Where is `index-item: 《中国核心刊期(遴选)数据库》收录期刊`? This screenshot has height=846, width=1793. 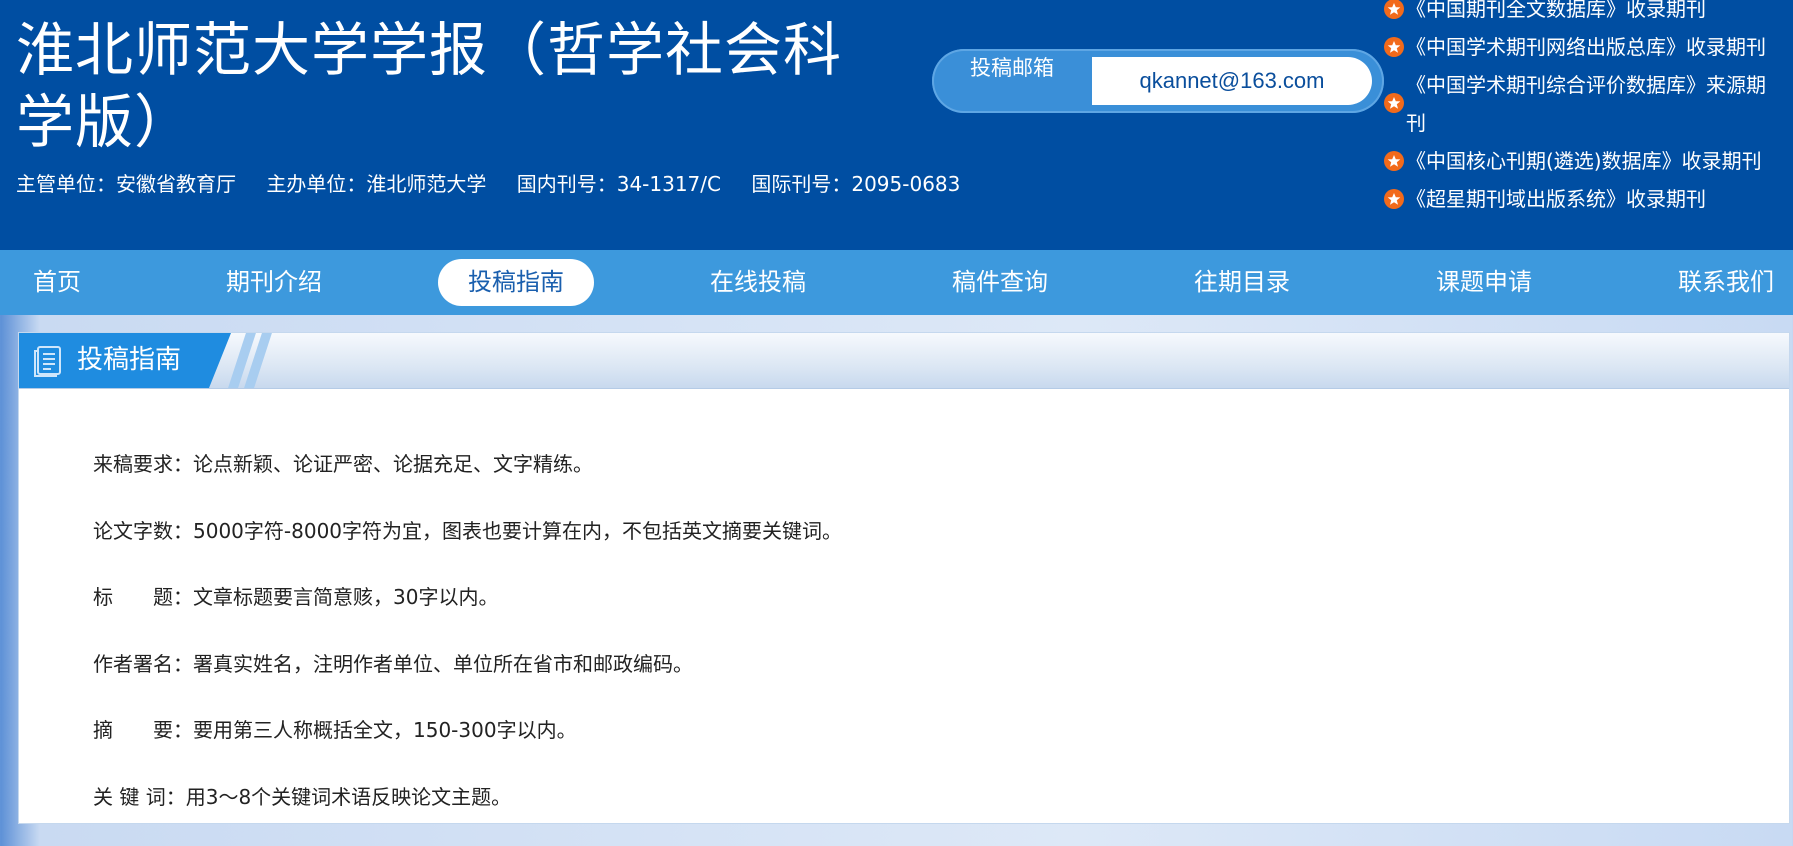
index-item: 《中国核心刊期(遴选)数据库》收录期刊 is located at coordinates (1584, 161).